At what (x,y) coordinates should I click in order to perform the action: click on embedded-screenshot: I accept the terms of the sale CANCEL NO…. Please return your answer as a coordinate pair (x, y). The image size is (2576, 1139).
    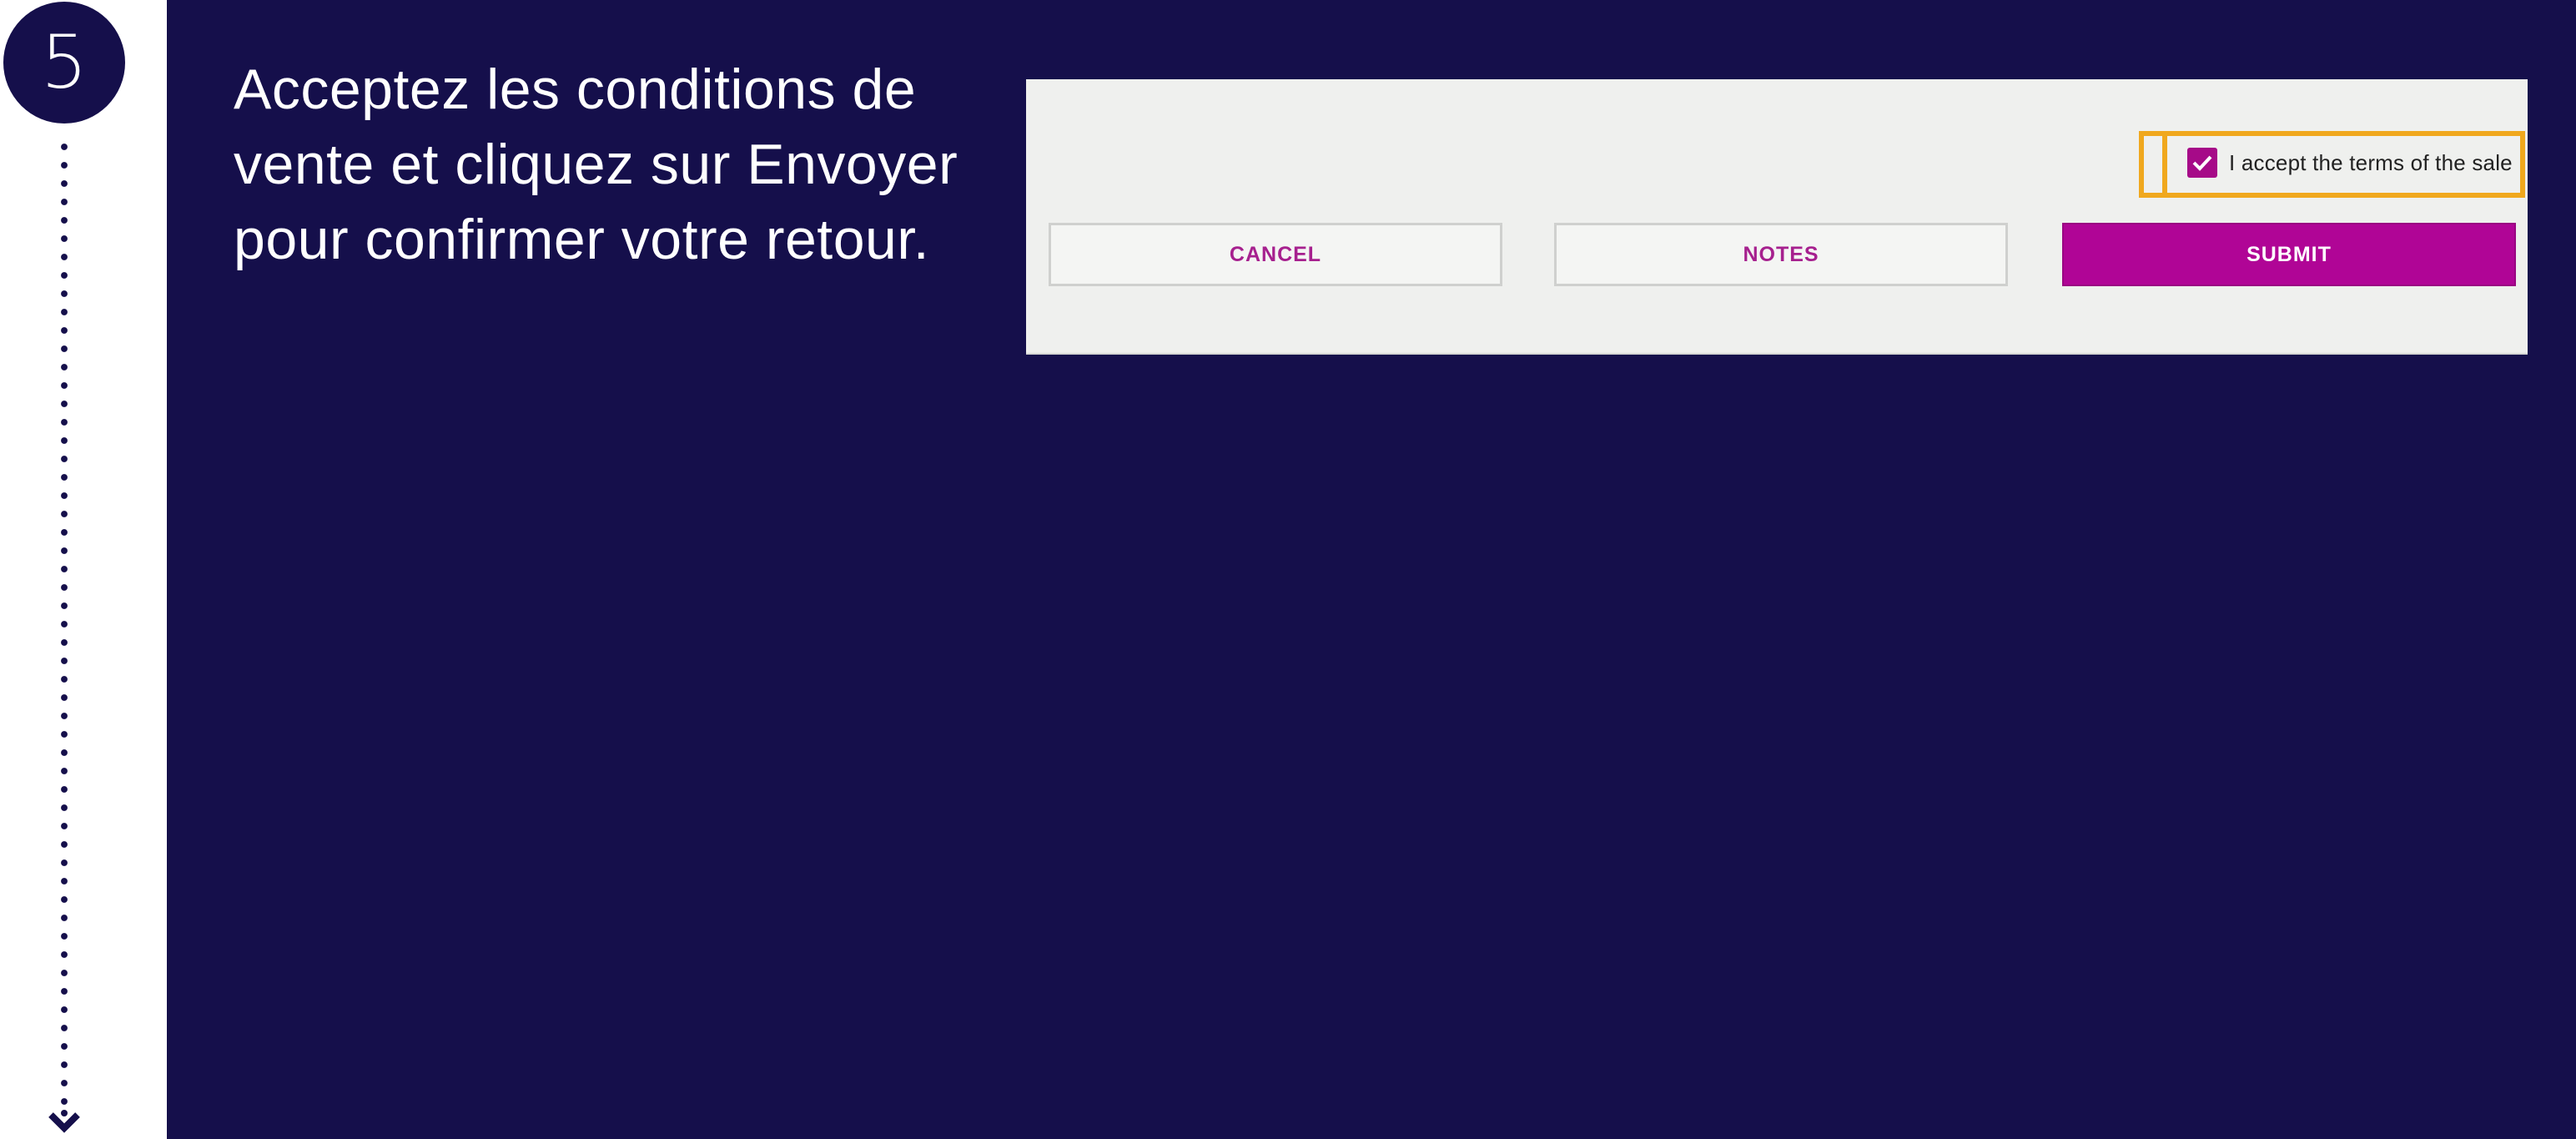
    Looking at the image, I should click on (1777, 217).